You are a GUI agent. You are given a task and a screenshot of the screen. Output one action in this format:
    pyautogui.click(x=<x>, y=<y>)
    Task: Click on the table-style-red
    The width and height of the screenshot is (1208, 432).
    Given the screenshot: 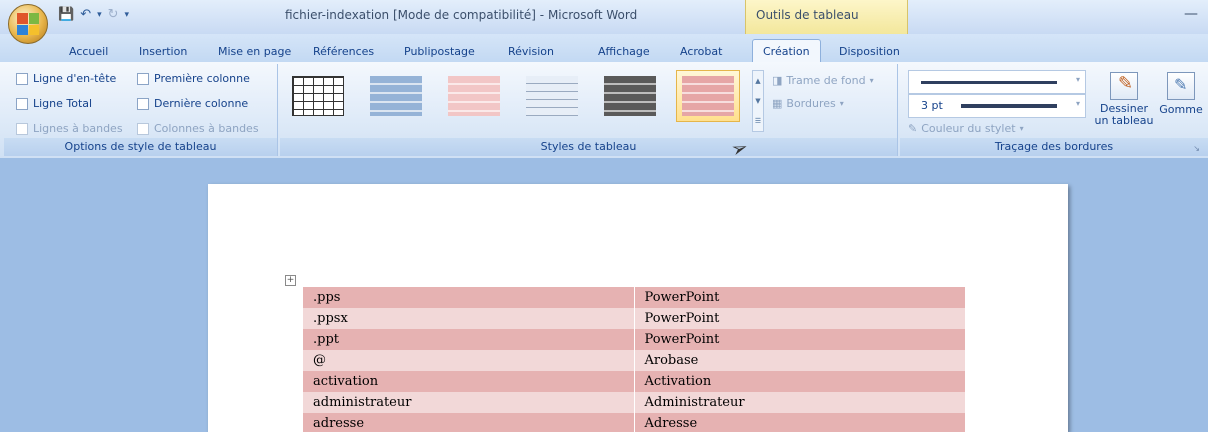 What is the action you would take?
    pyautogui.click(x=474, y=96)
    